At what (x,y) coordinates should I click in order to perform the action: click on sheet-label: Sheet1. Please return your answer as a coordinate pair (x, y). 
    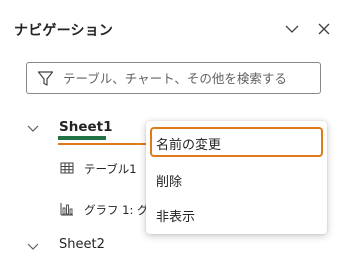
    Looking at the image, I should click on (86, 127).